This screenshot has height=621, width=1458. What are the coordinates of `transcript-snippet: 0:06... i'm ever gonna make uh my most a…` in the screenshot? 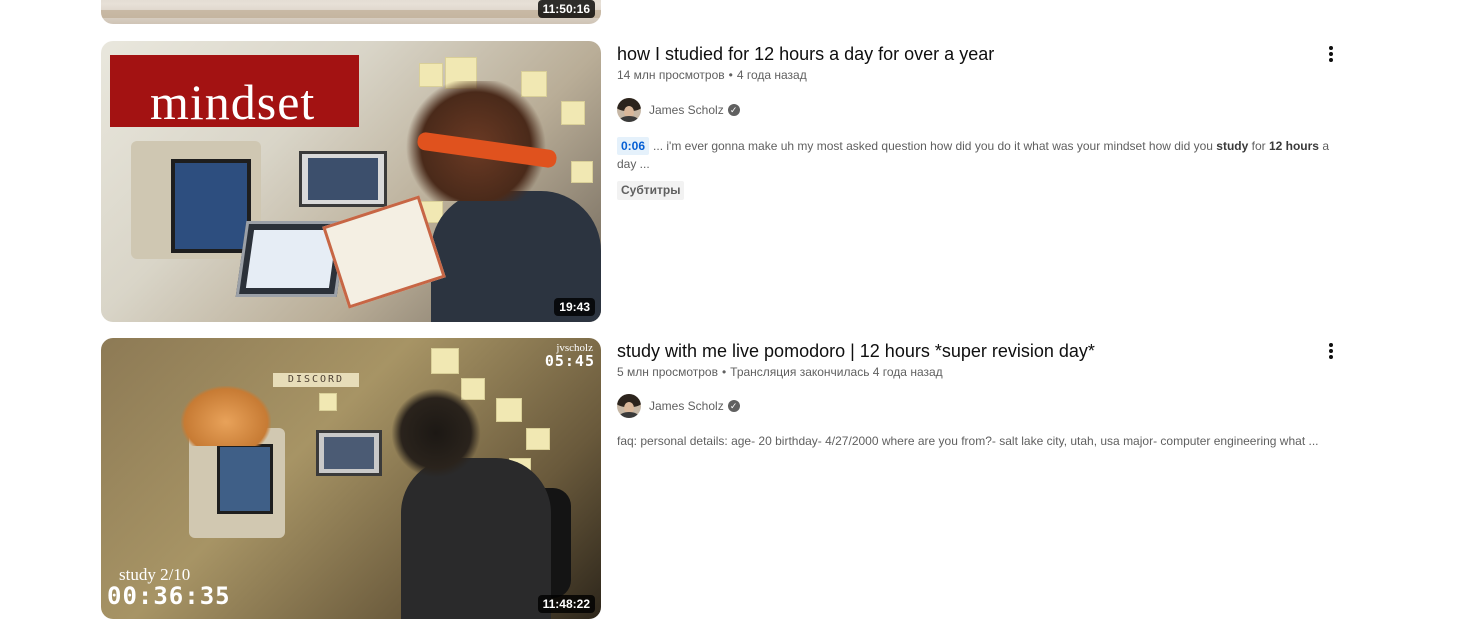 It's located at (974, 155).